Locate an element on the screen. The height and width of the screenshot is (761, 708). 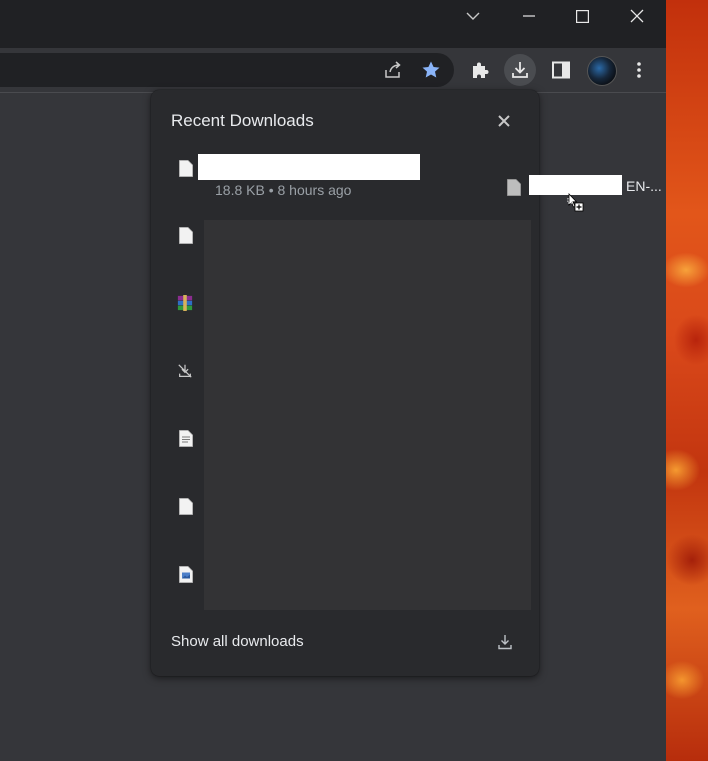
share-button is located at coordinates (393, 70).